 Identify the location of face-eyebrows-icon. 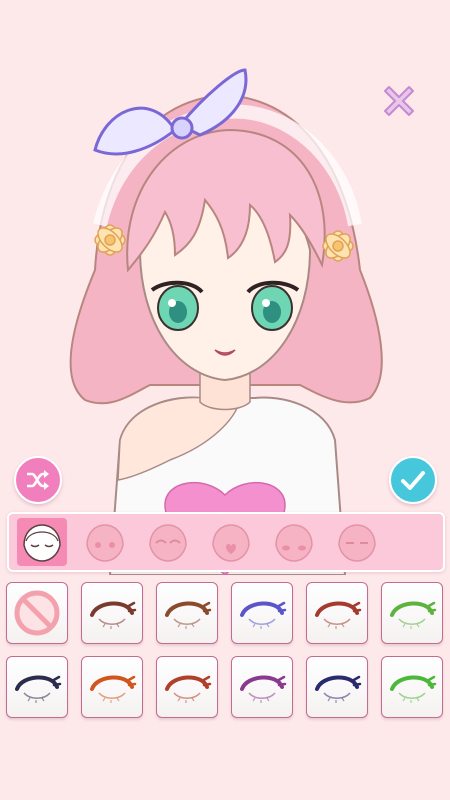
(168, 543).